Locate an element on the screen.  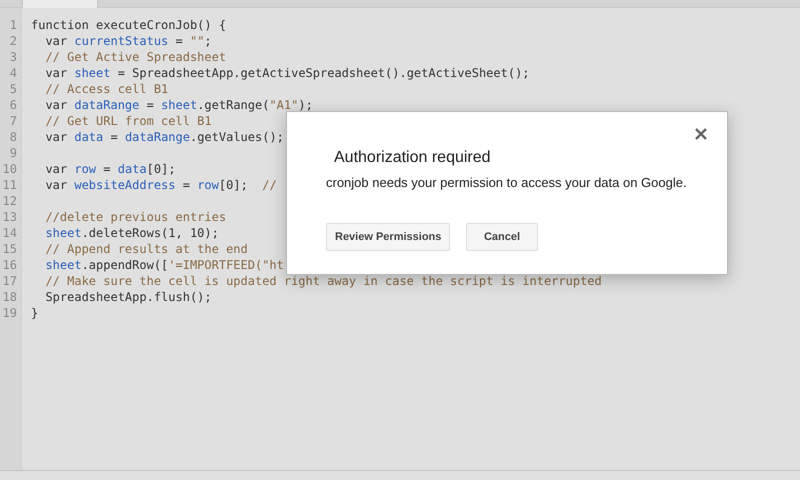
line-number: 3 is located at coordinates (13, 57).